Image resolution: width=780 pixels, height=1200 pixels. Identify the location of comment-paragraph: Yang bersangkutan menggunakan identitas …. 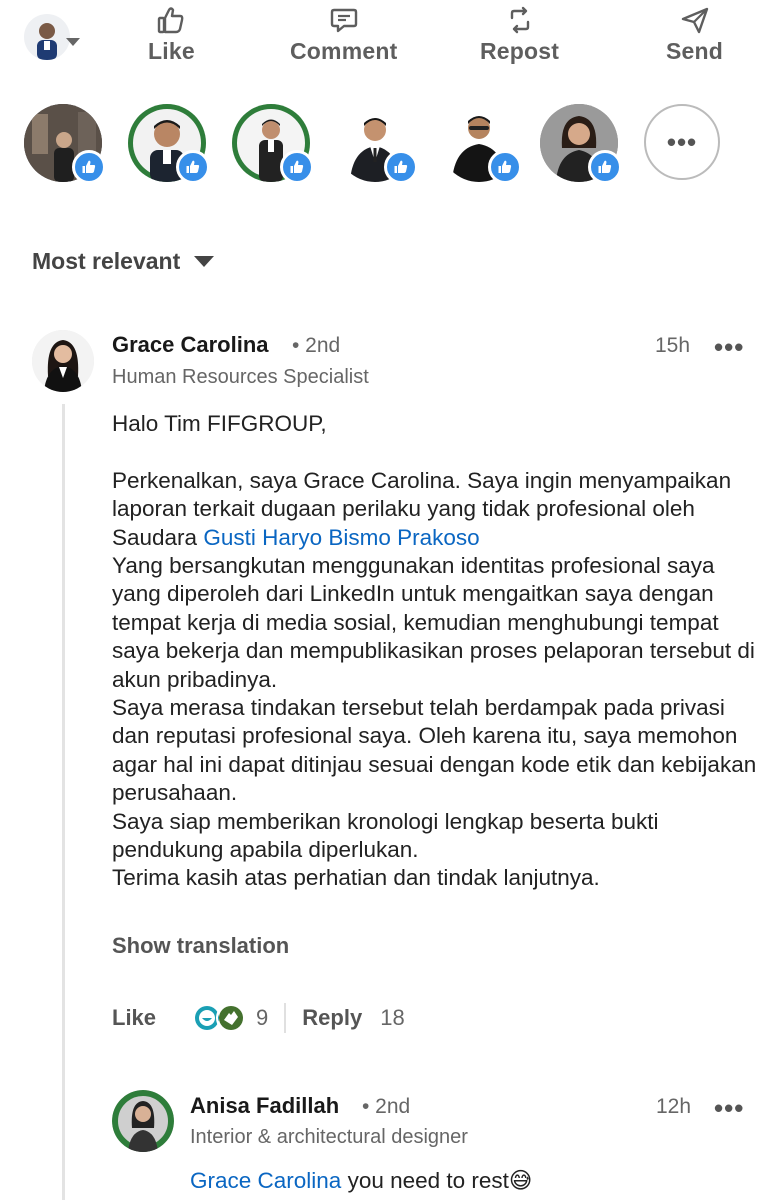
(433, 622).